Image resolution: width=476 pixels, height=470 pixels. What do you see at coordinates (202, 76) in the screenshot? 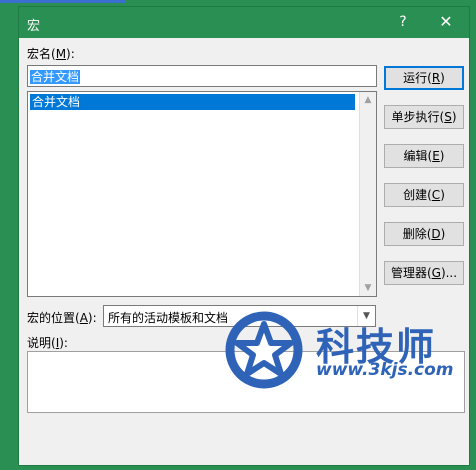
I see `macro-name-input: 合并文档` at bounding box center [202, 76].